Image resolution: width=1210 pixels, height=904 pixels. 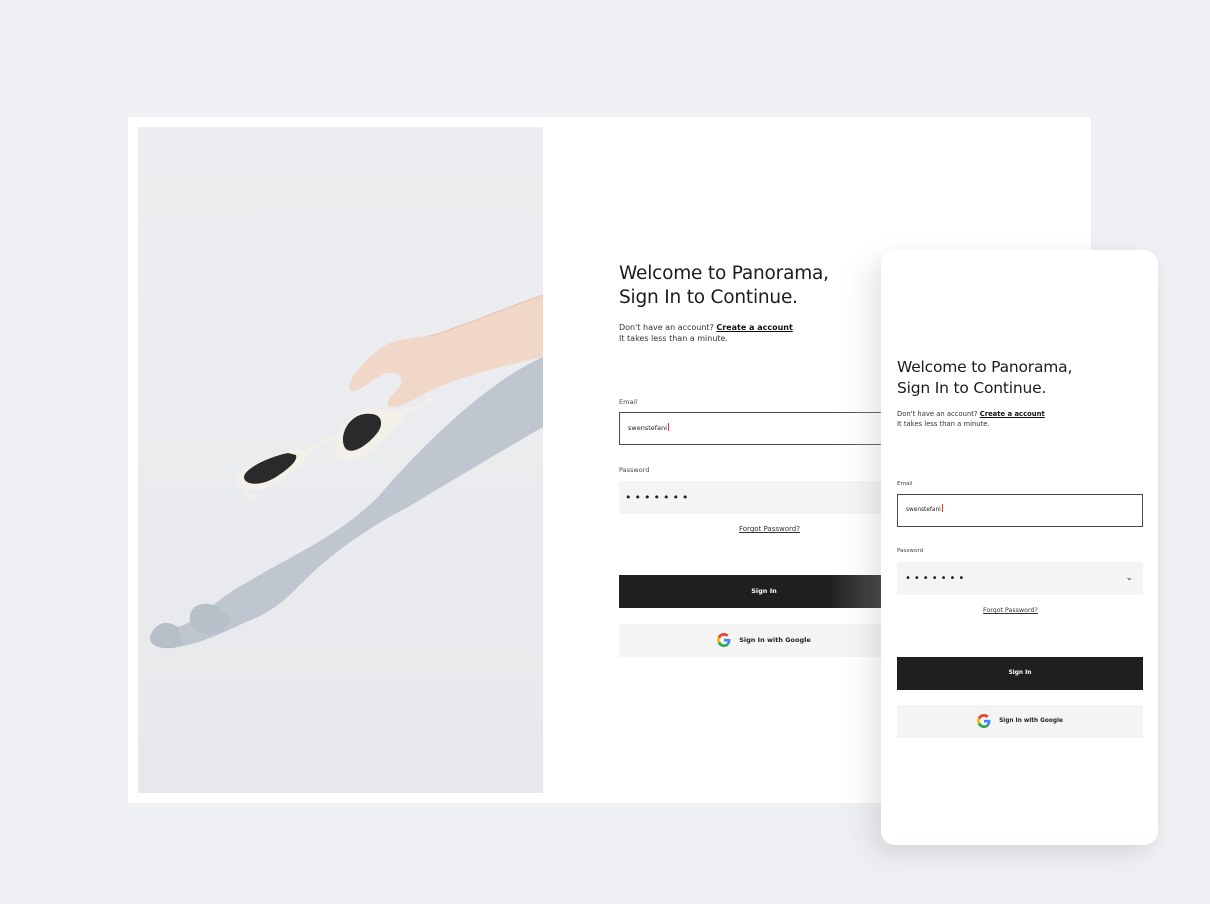 I want to click on takes-less-text: It takes less than a minute., so click(x=674, y=338).